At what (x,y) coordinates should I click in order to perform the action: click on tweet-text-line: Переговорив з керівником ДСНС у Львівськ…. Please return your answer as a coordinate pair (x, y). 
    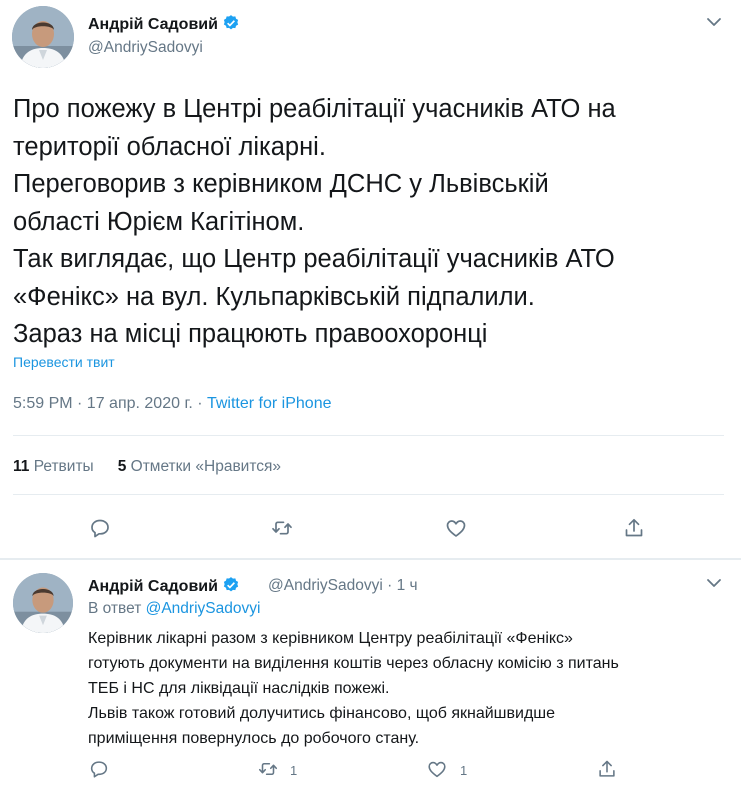
    Looking at the image, I should click on (281, 184).